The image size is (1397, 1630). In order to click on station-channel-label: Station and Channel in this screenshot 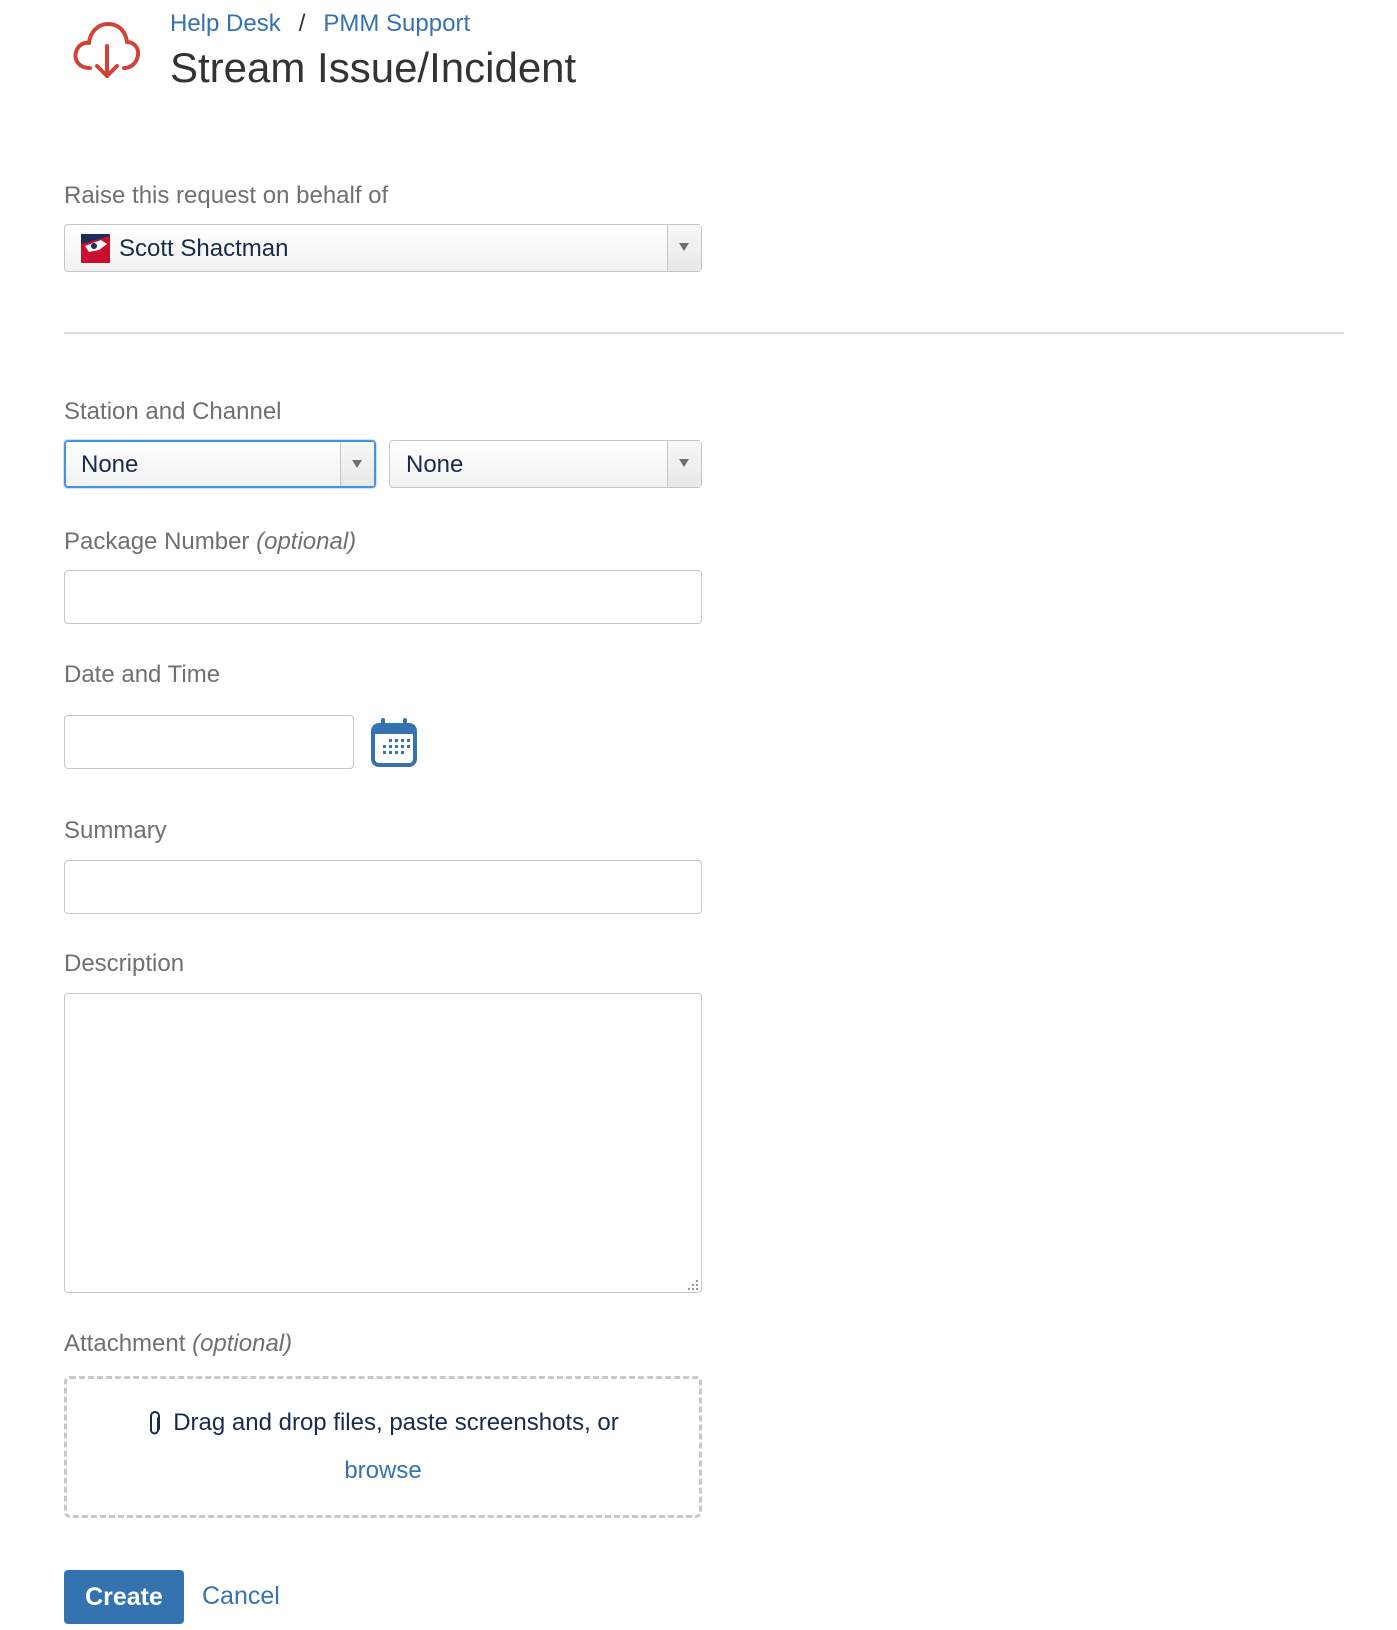, I will do `click(173, 411)`.